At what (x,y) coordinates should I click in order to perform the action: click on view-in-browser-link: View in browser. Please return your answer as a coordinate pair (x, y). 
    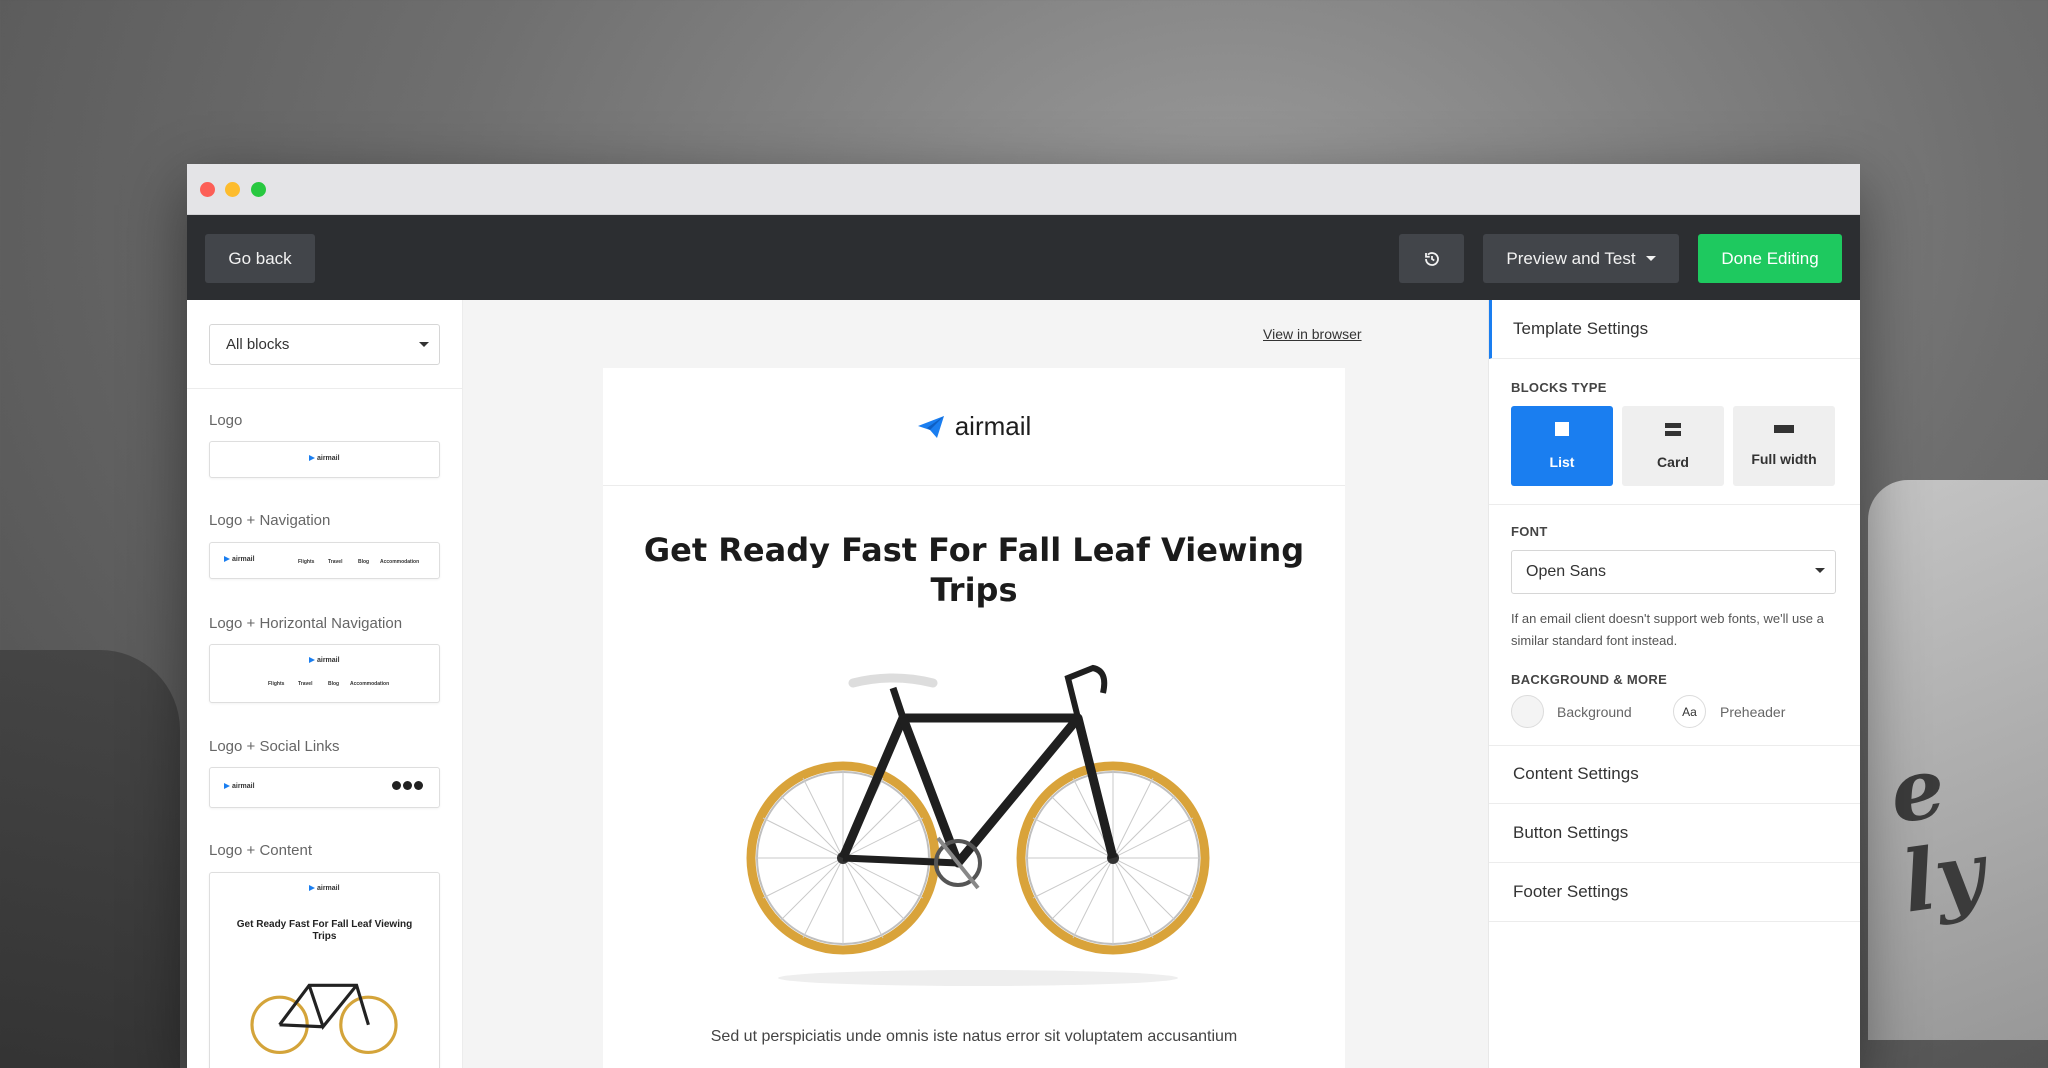
    Looking at the image, I should click on (1312, 334).